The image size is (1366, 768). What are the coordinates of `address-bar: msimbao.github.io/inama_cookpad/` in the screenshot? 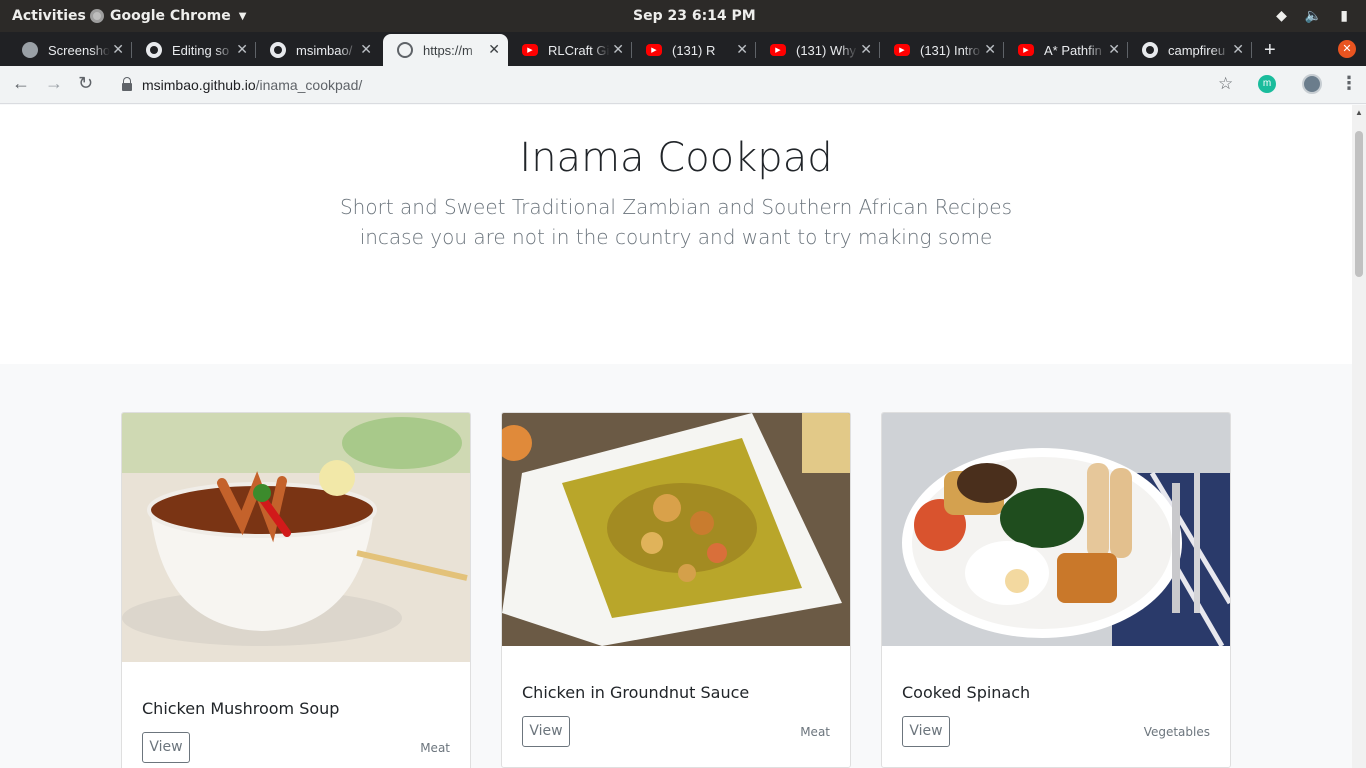 It's located at (680, 85).